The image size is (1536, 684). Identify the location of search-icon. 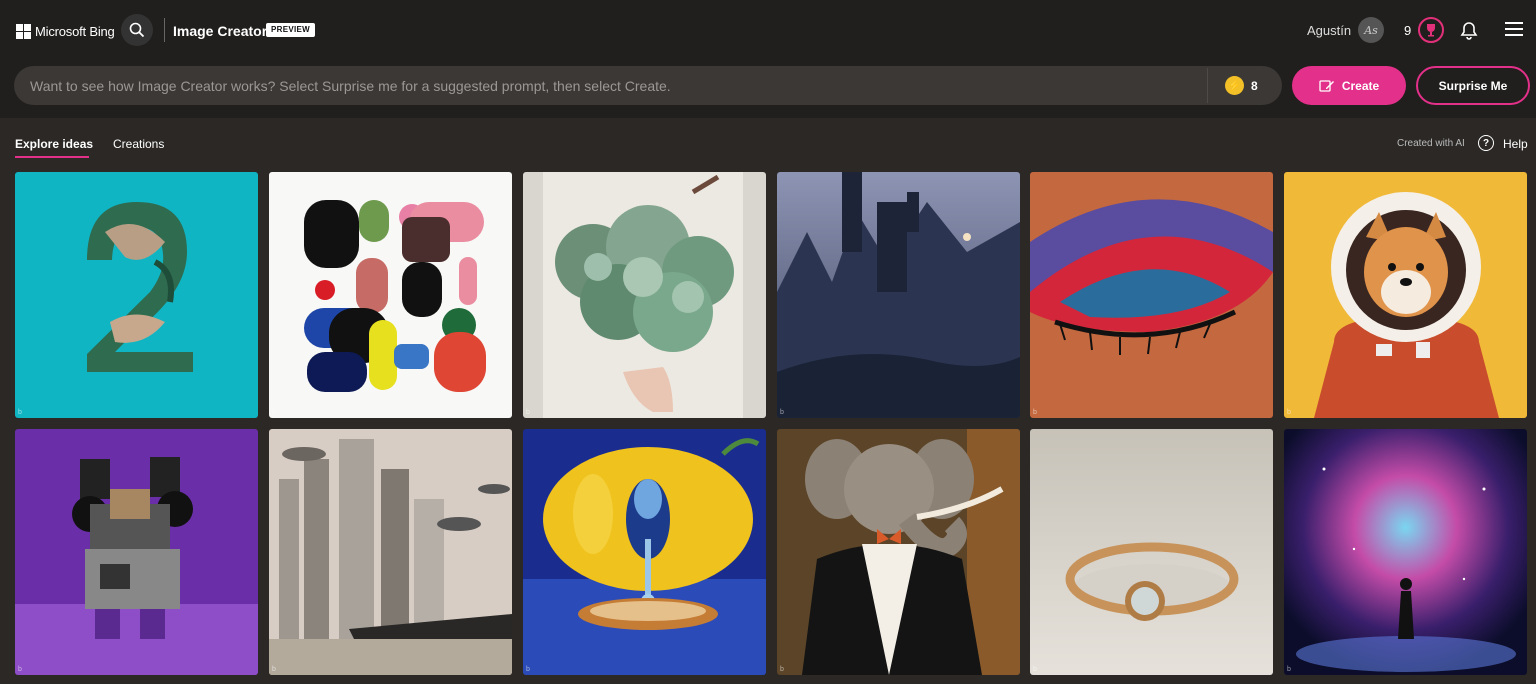
(137, 30).